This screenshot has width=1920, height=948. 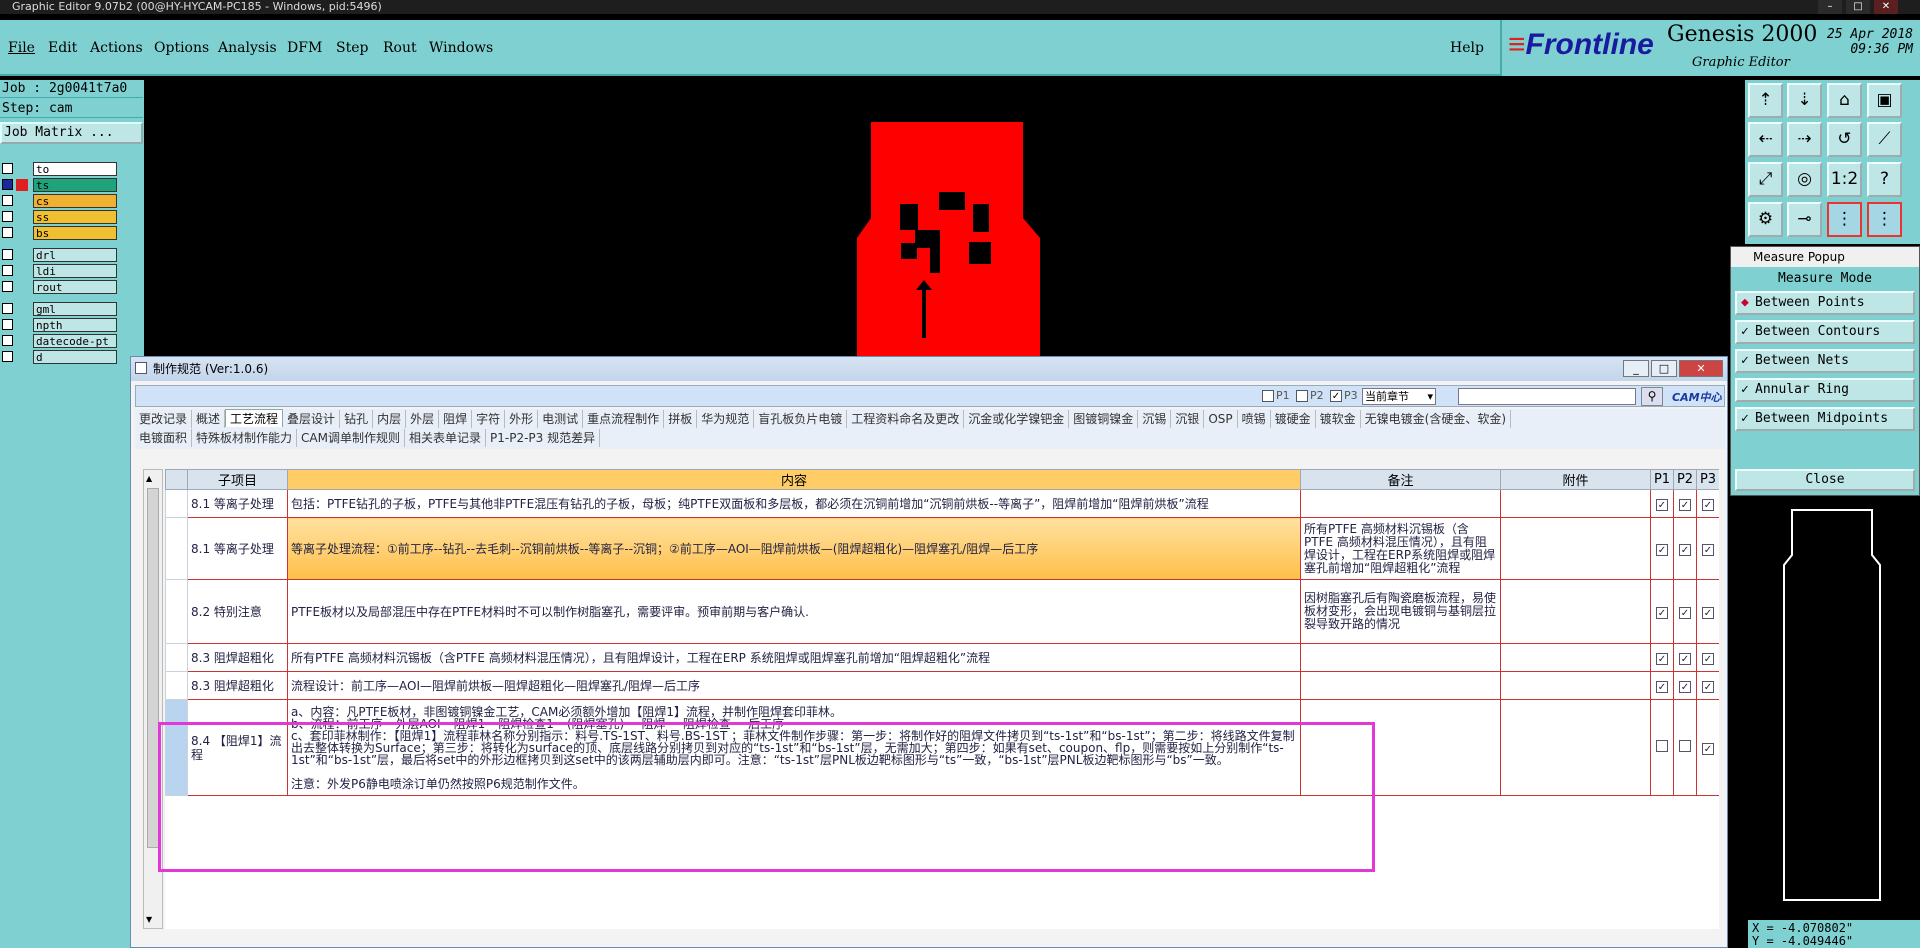 I want to click on layer-row: cs, so click(x=59, y=201).